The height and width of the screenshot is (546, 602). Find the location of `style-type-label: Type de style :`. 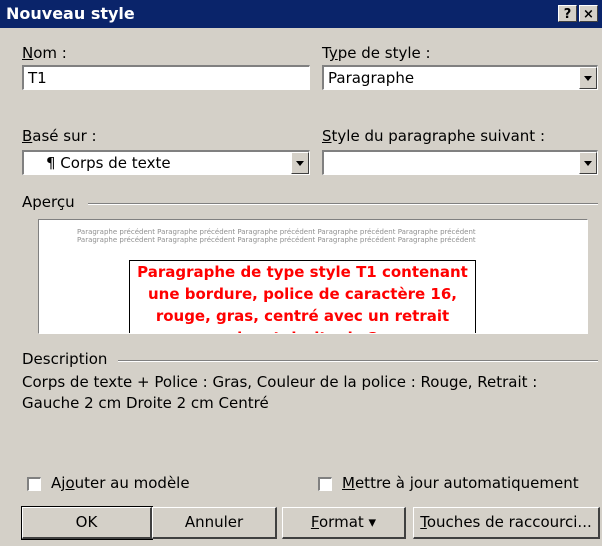

style-type-label: Type de style : is located at coordinates (376, 53).